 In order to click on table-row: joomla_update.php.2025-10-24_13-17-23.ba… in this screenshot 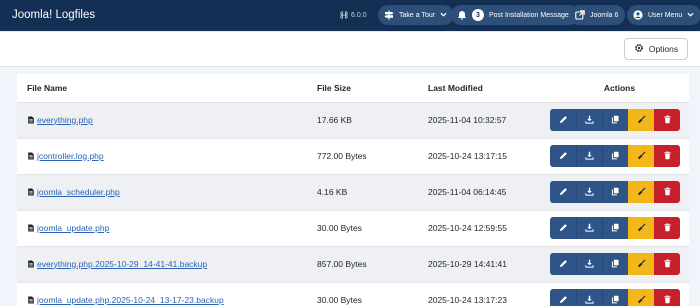, I will do `click(353, 294)`.